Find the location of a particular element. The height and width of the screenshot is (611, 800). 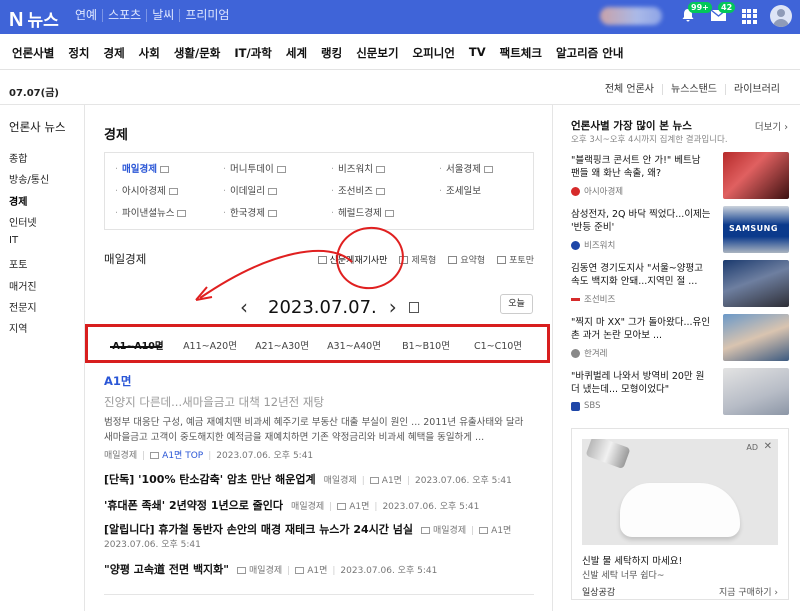

article-time: 2023.07.06. 오후 5:41 is located at coordinates (152, 545).